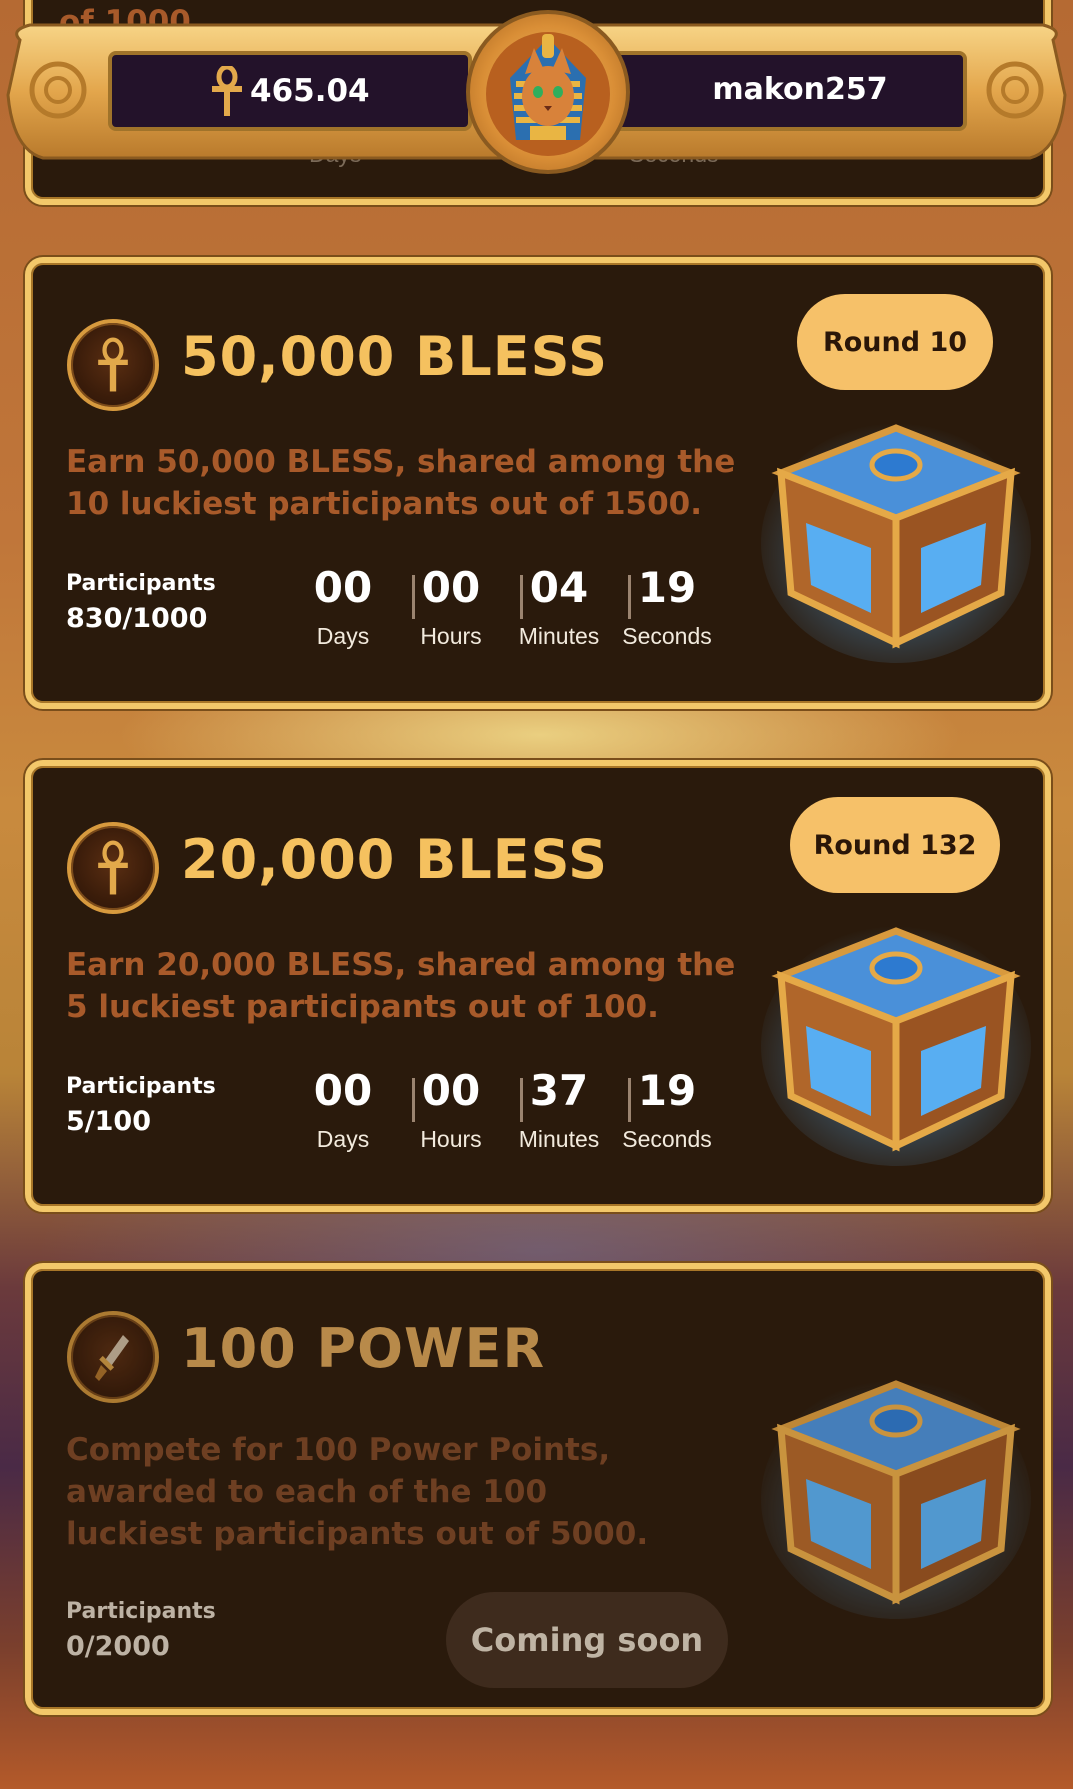 The image size is (1073, 1789). I want to click on timer-minutes-value: 04, so click(559, 587).